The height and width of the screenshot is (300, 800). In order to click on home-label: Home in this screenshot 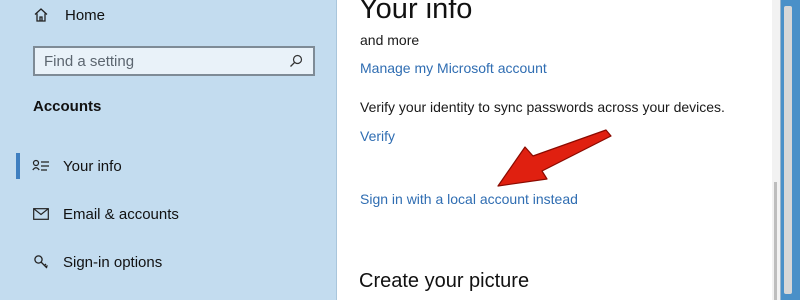, I will do `click(85, 15)`.